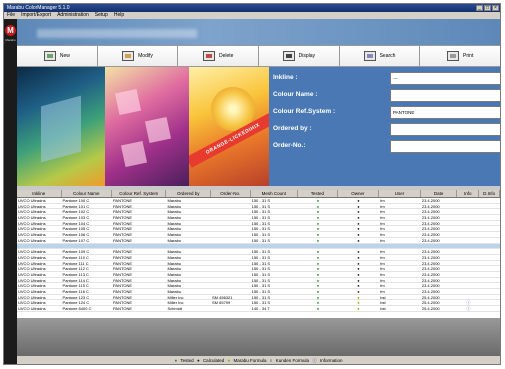 This screenshot has width=505, height=369. I want to click on menu-file: File, so click(11, 15).